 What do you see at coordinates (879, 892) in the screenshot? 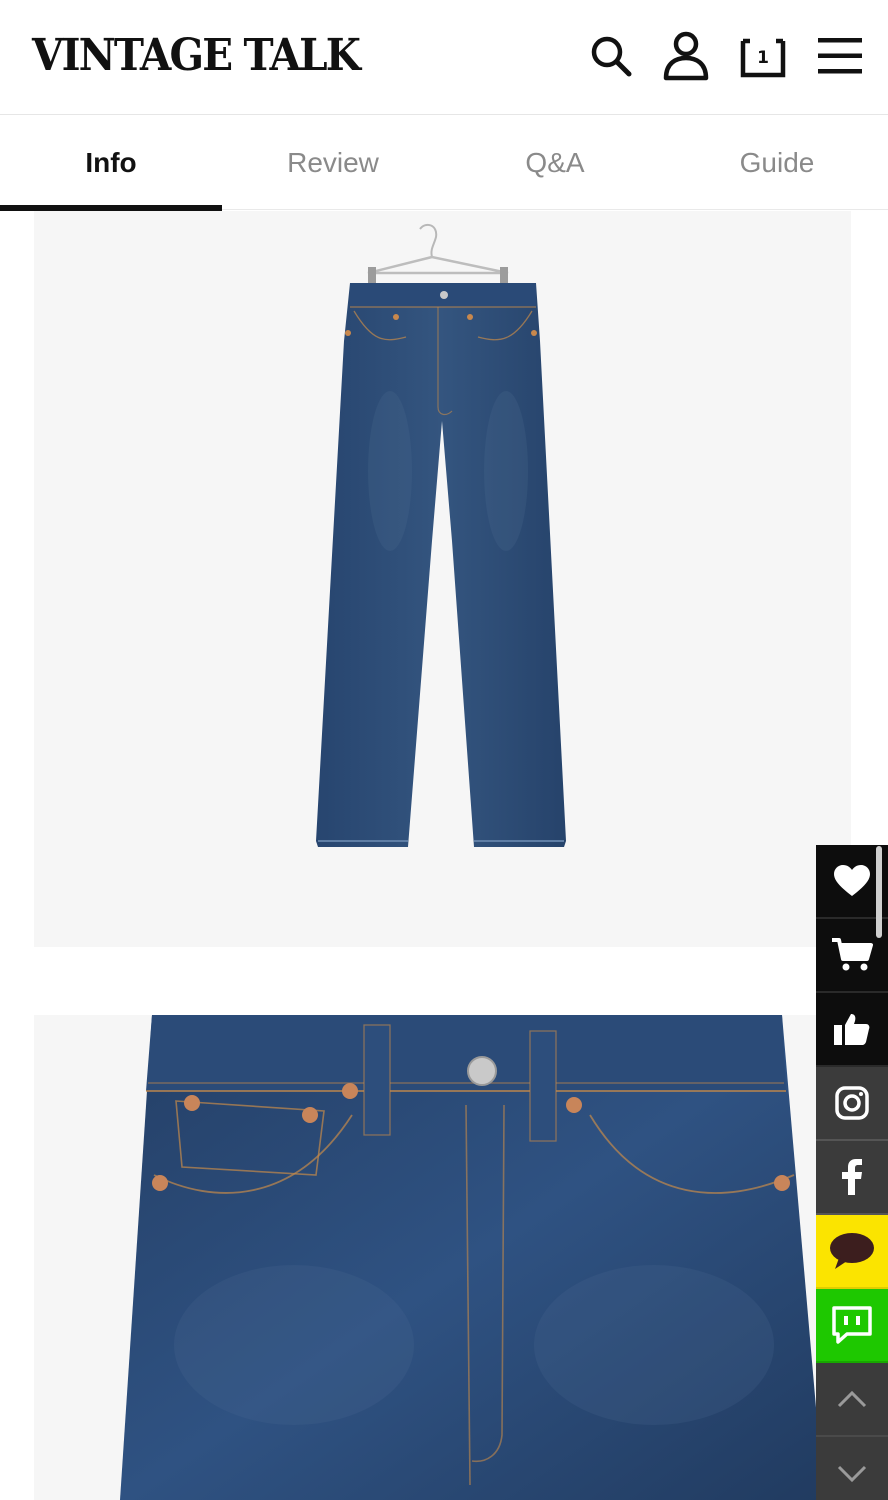
I see `scrollbar-thumb` at bounding box center [879, 892].